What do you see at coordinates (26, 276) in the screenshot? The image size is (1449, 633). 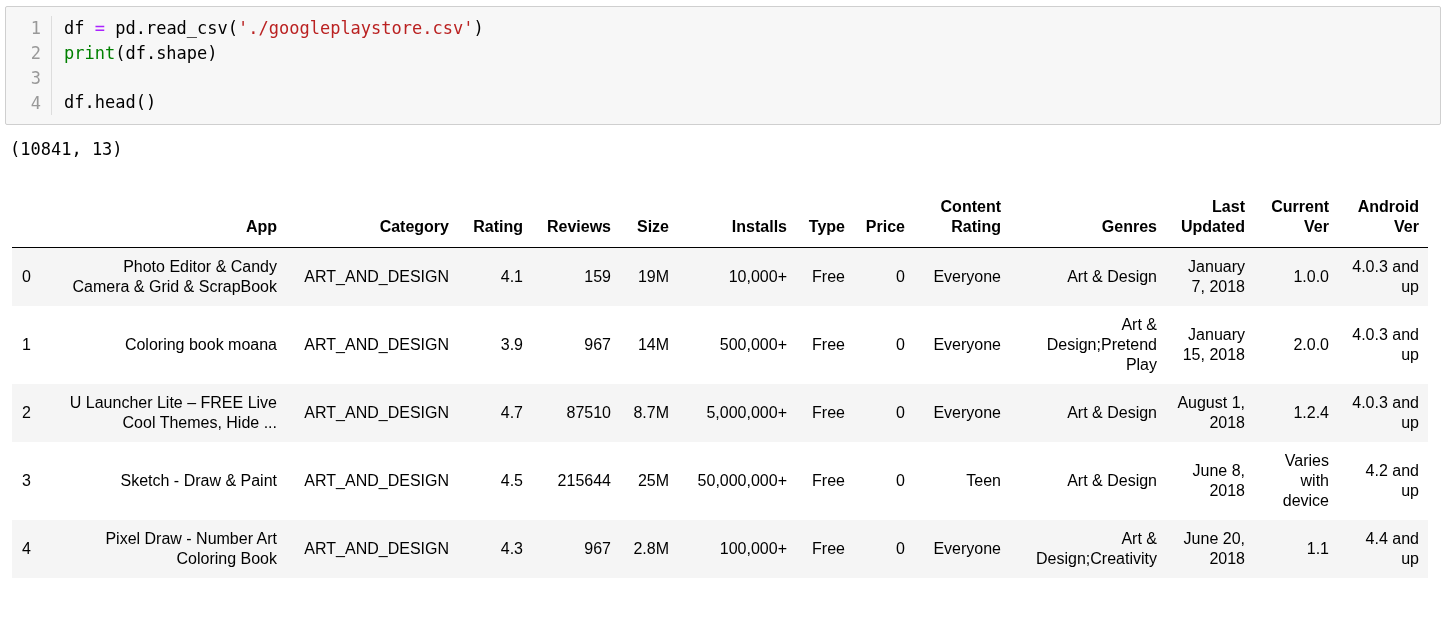 I see `row-index: 0` at bounding box center [26, 276].